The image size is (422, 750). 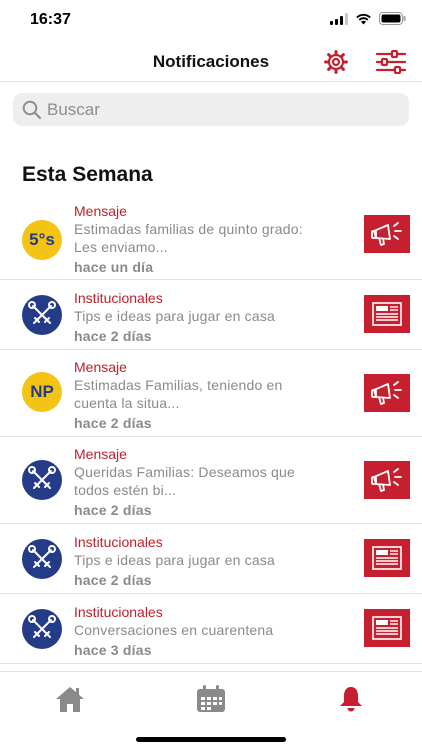 What do you see at coordinates (50, 19) in the screenshot?
I see `status-time: 16:37` at bounding box center [50, 19].